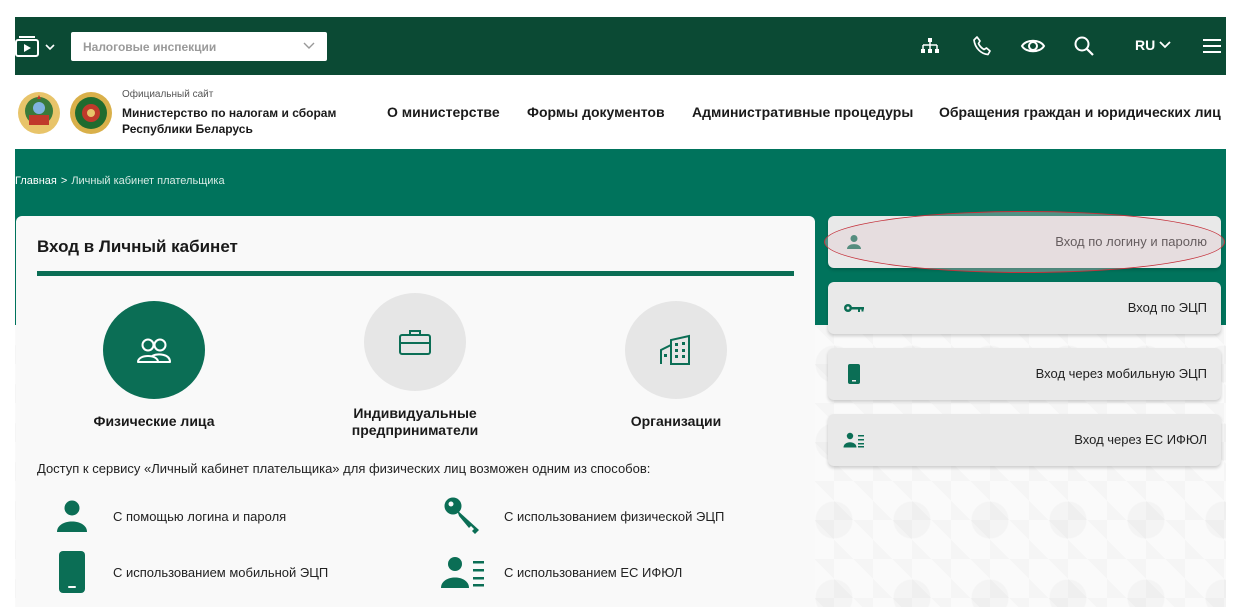 The height and width of the screenshot is (607, 1247). I want to click on method-es-ifyul: С использованием ЕС ИФЮЛ, so click(558, 572).